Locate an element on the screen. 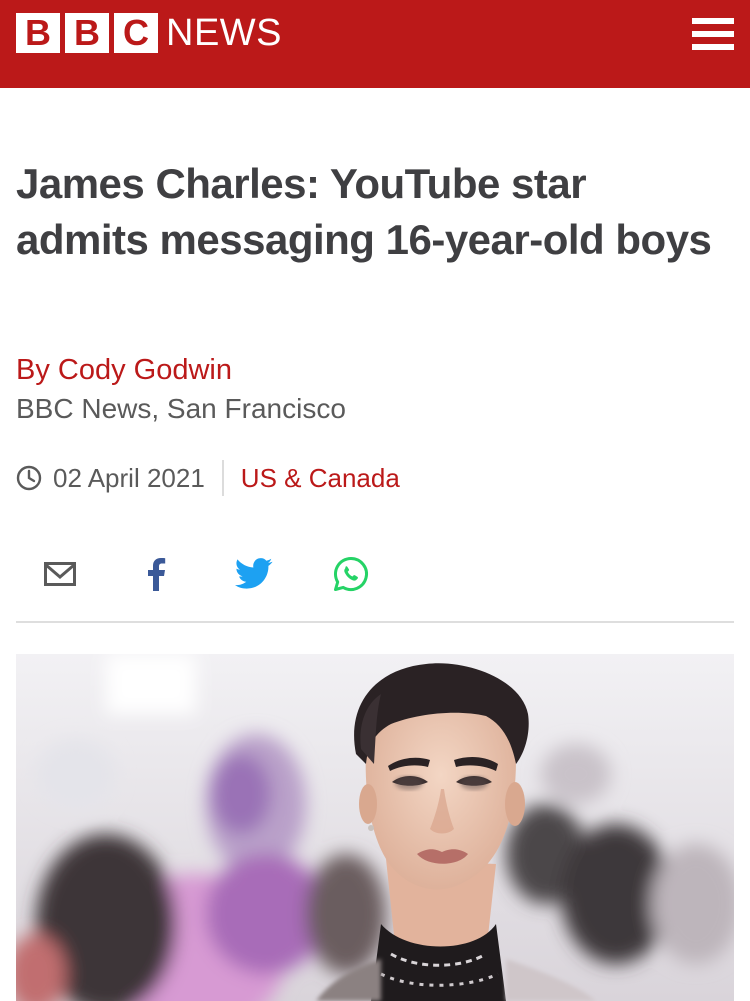 The image size is (750, 1001). bbc-logo: B B C is located at coordinates (87, 33).